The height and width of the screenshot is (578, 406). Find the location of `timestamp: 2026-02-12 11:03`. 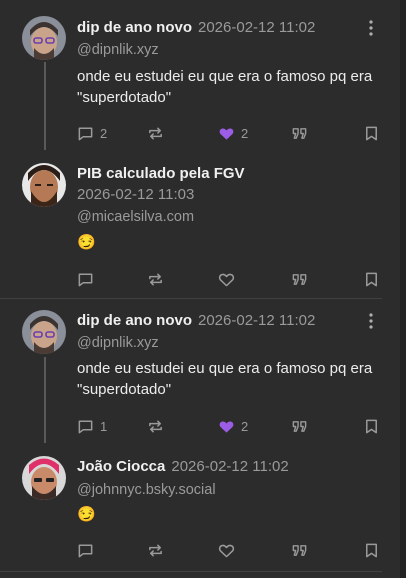

timestamp: 2026-02-12 11:03 is located at coordinates (135, 195).